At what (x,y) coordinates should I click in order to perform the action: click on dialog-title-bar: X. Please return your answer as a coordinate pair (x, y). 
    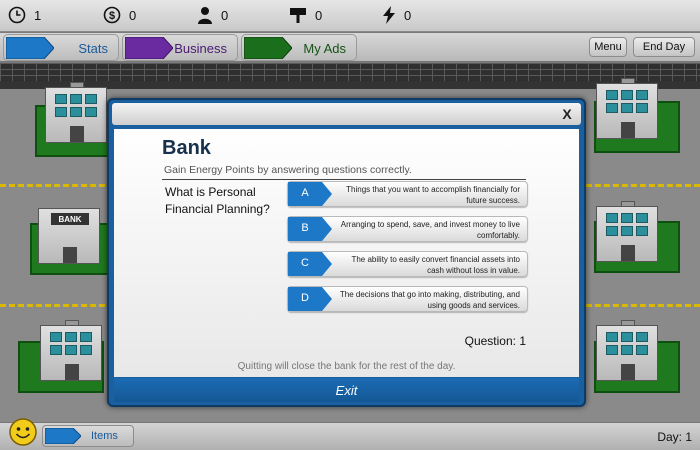
    Looking at the image, I should click on (346, 114).